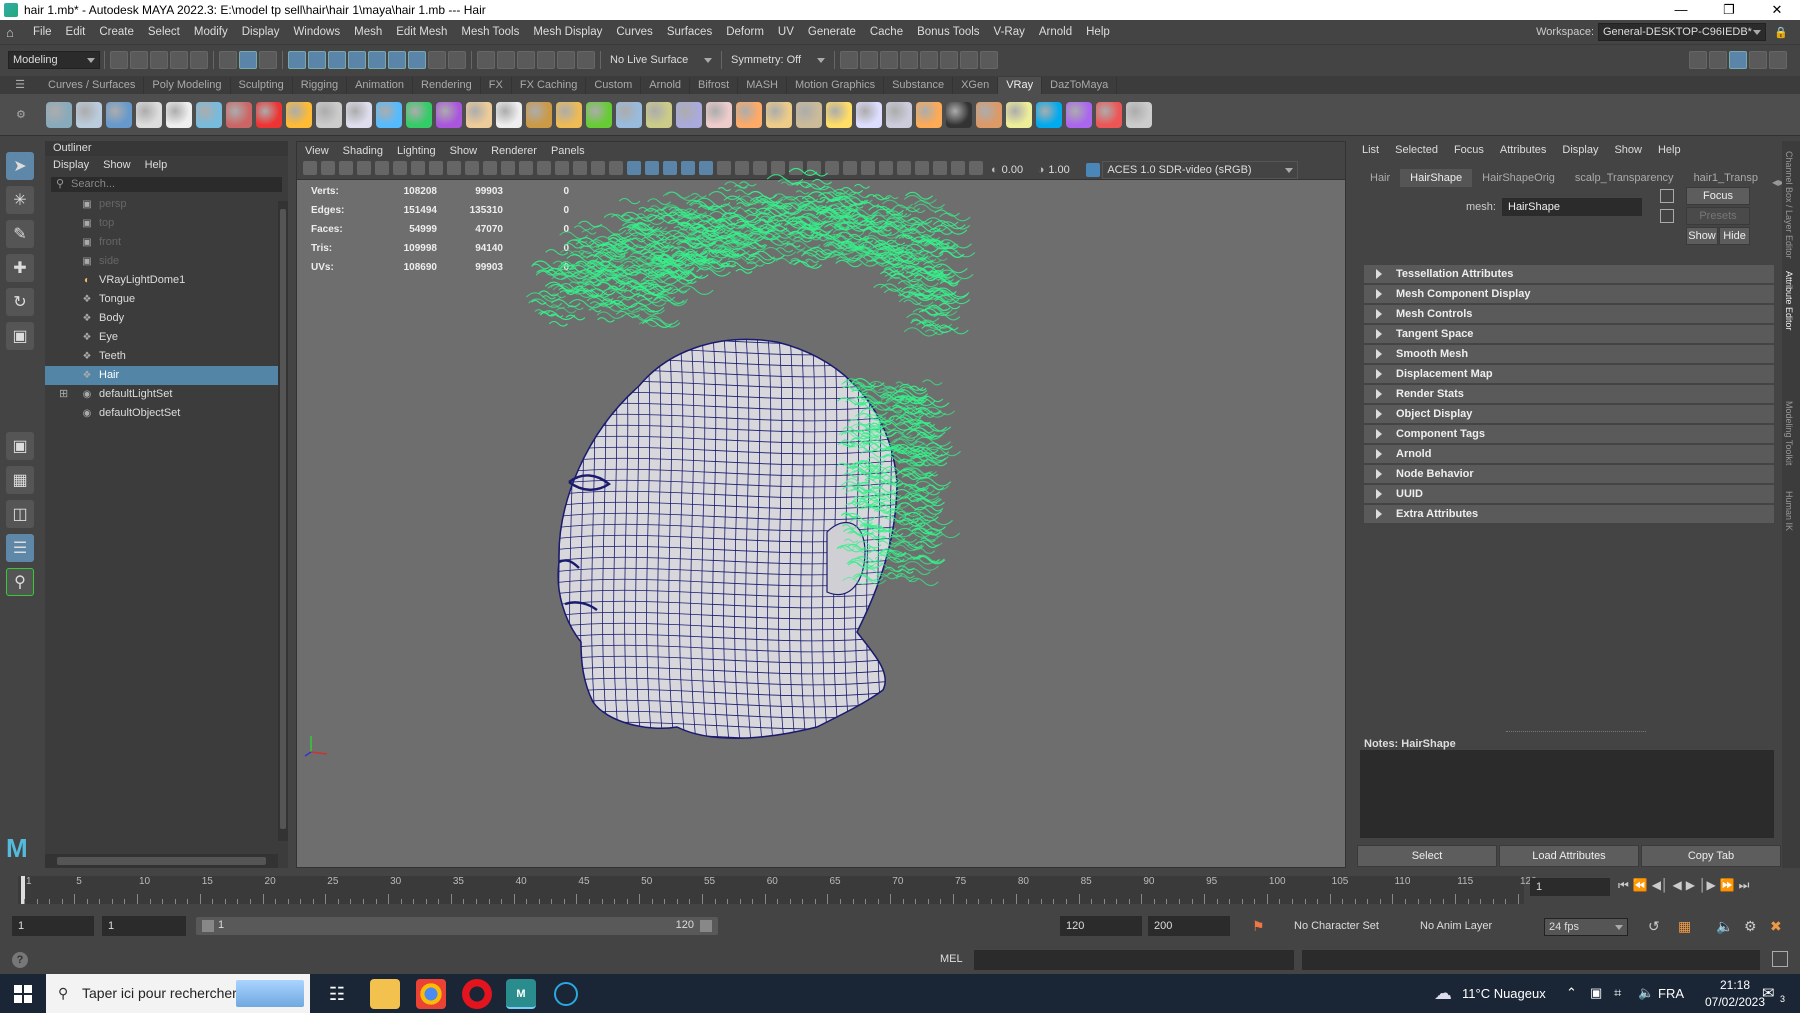  Describe the element at coordinates (1623, 885) in the screenshot. I see `go-to-start-icon: ⏮` at that location.